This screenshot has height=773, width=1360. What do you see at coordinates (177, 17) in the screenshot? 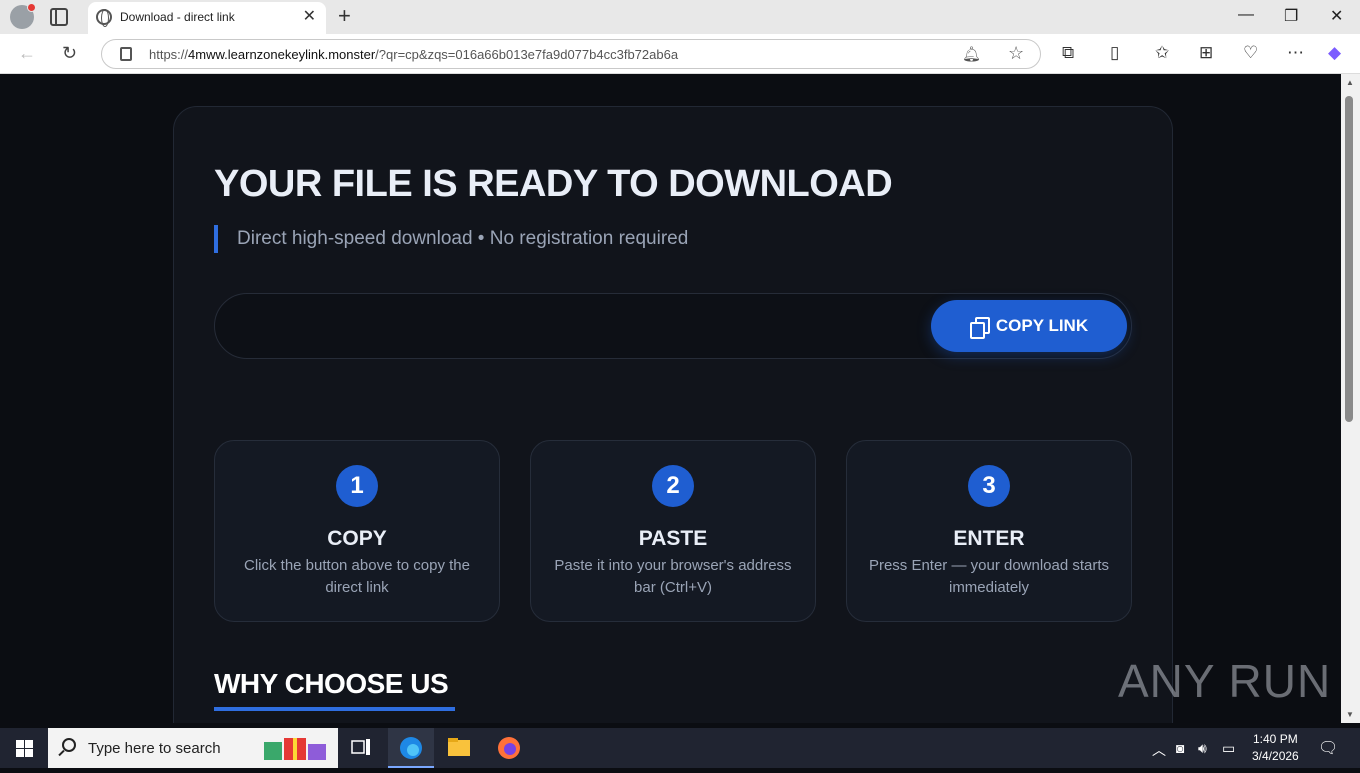
I see `tab-title: Download - direct link` at bounding box center [177, 17].